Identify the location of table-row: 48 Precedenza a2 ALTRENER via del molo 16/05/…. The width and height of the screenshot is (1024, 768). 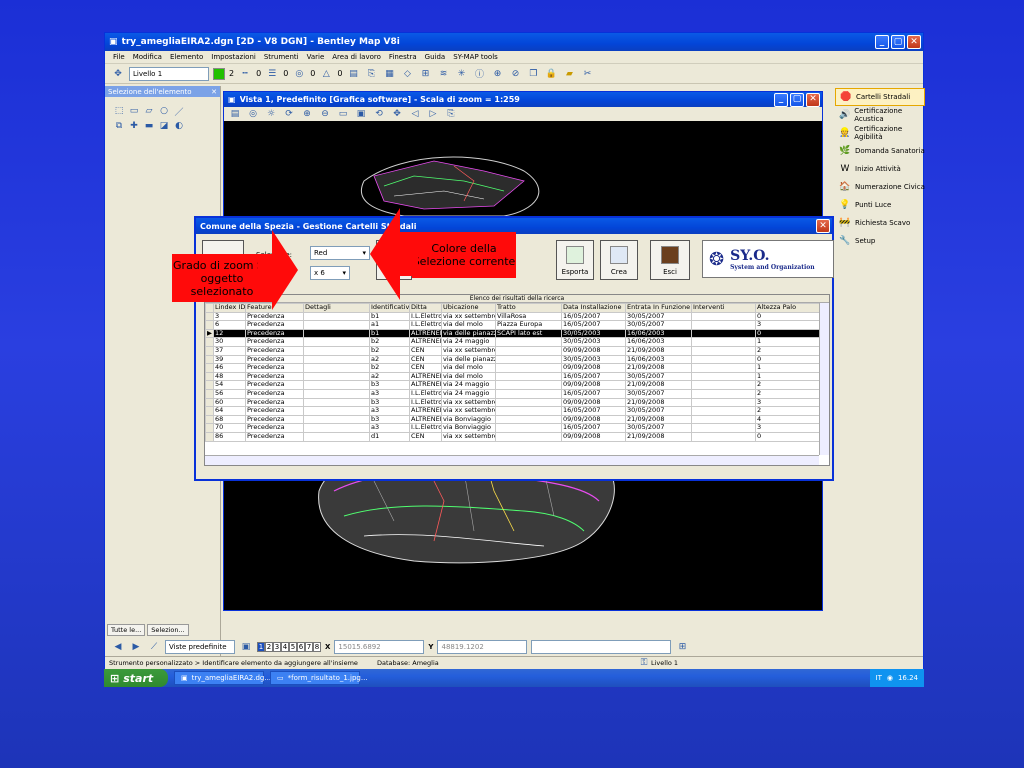
(512, 376).